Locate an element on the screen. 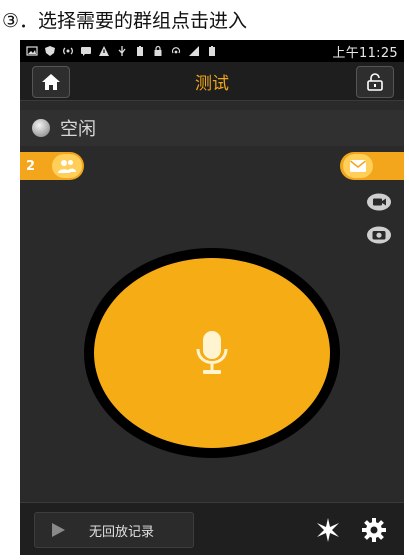  message-button is located at coordinates (372, 166).